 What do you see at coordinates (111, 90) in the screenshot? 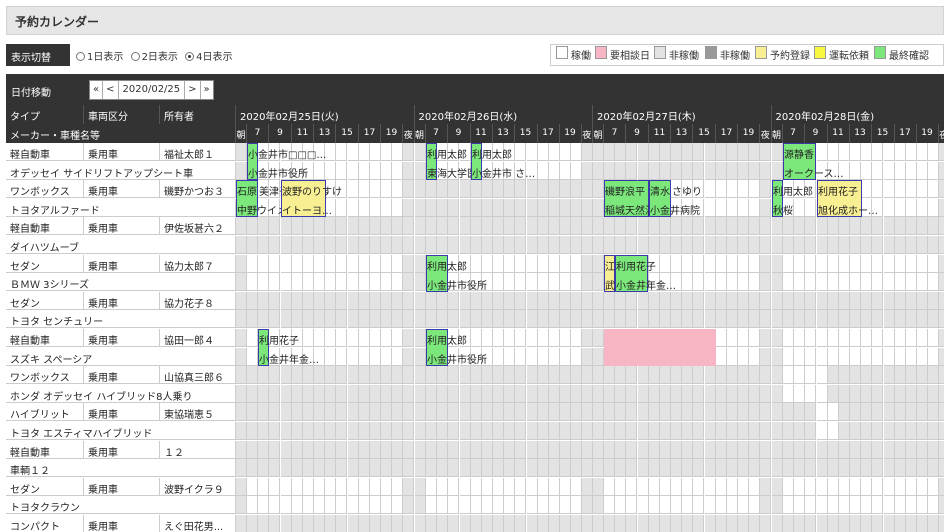
I see `prev-day-button: <` at bounding box center [111, 90].